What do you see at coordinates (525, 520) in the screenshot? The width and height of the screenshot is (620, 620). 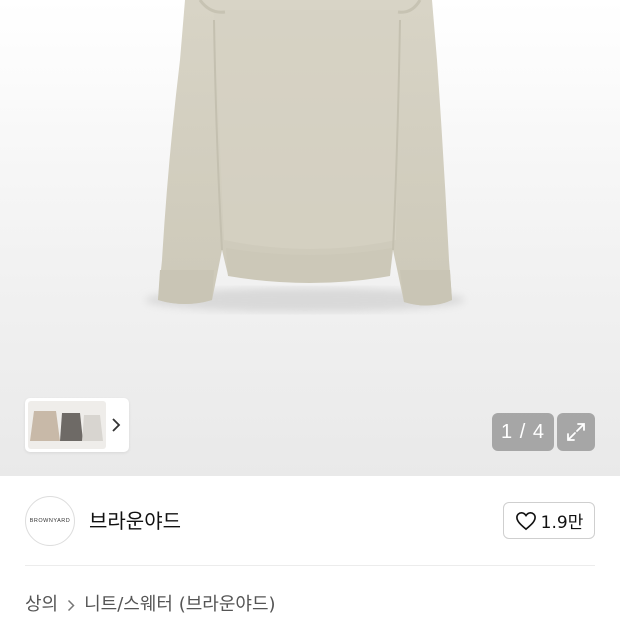 I see `heart-icon` at bounding box center [525, 520].